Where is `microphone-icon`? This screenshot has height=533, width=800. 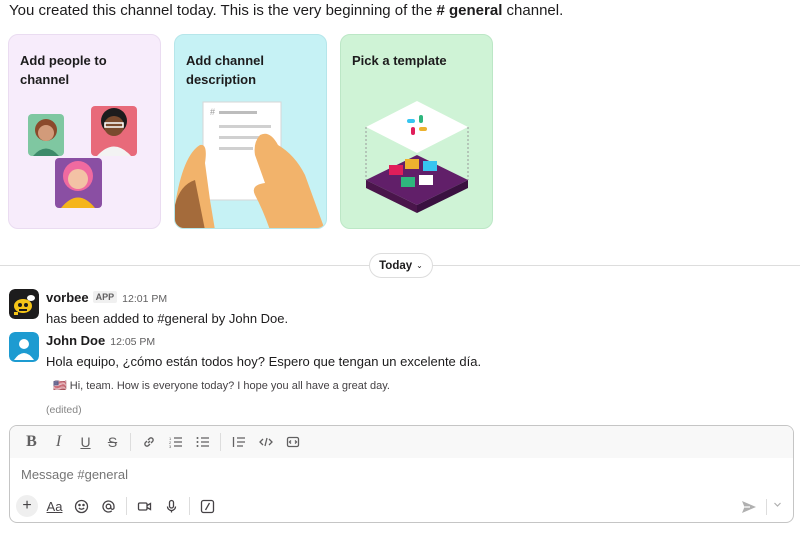 microphone-icon is located at coordinates (171, 506).